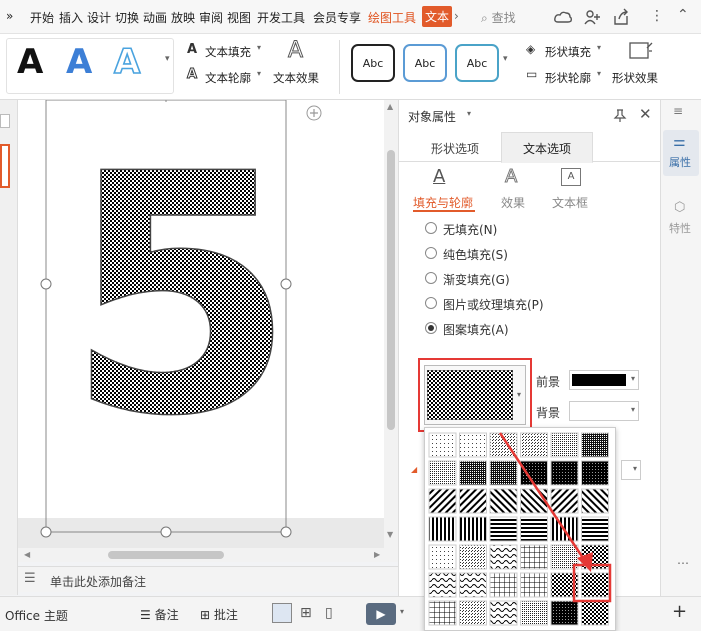  What do you see at coordinates (281, 17) in the screenshot?
I see `menu-item-developer: 开发工具` at bounding box center [281, 17].